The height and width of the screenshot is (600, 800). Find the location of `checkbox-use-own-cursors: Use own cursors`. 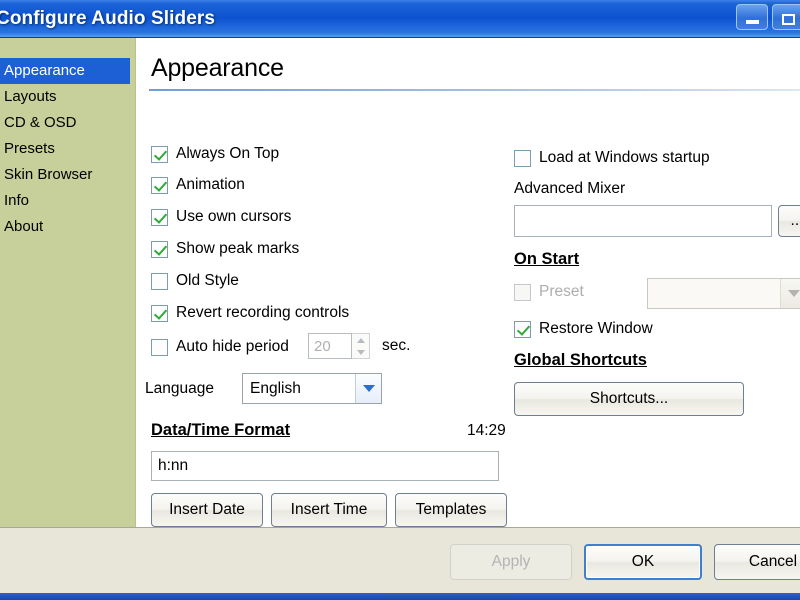

checkbox-use-own-cursors: Use own cursors is located at coordinates (221, 217).